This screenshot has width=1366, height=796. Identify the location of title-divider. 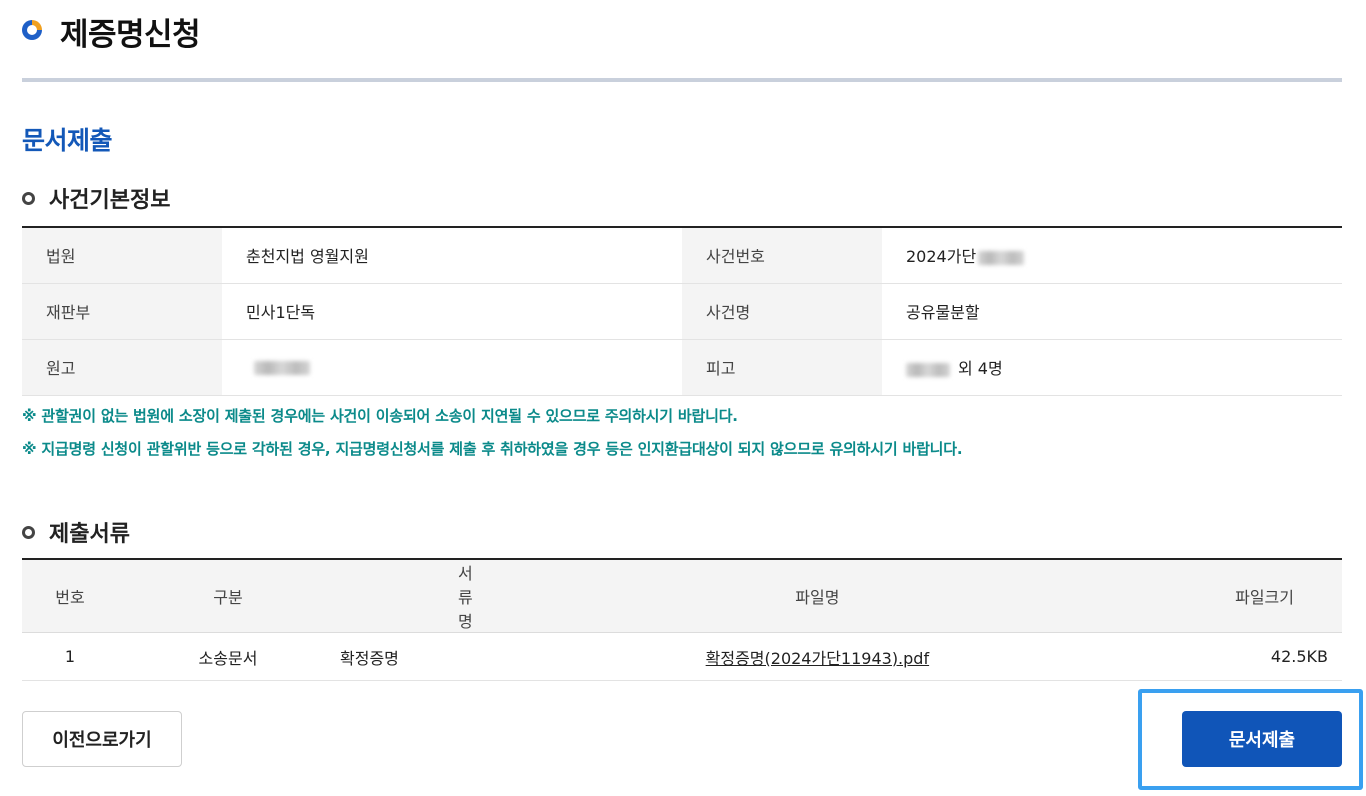
(682, 80).